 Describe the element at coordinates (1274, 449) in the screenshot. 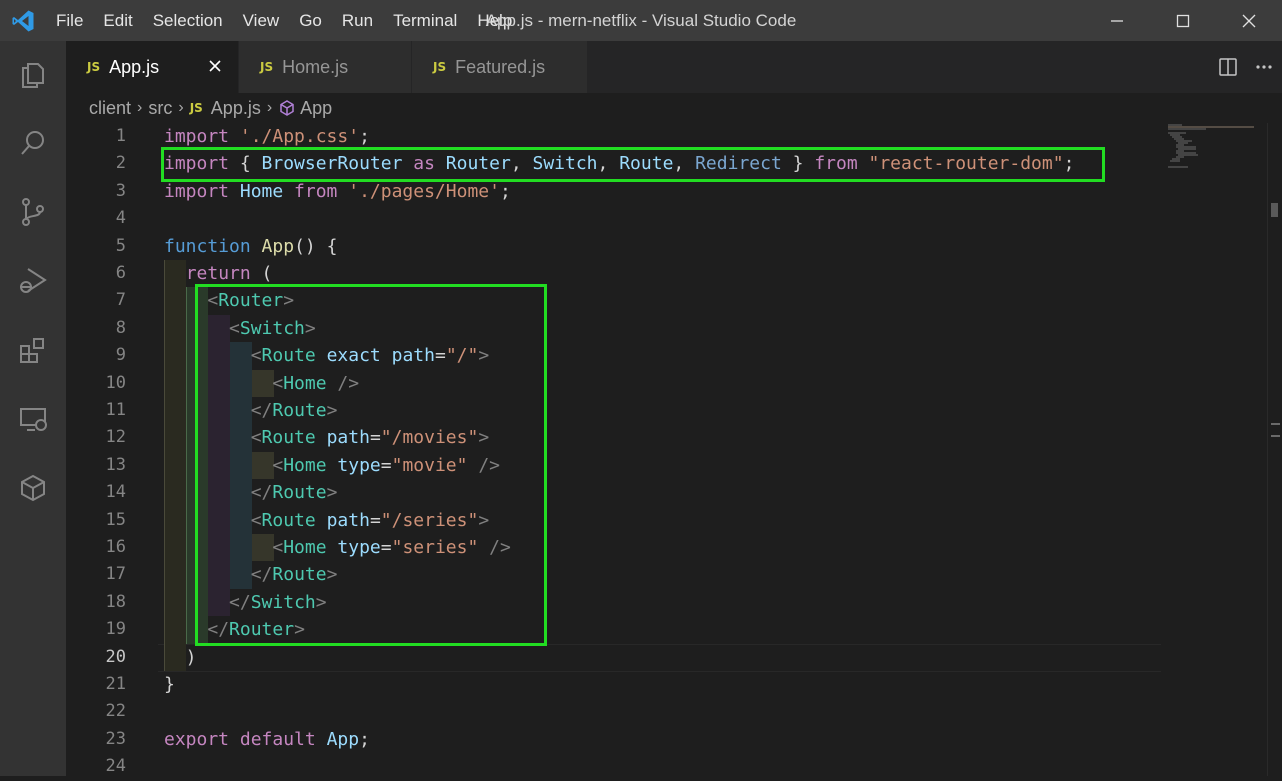

I see `vertical-scrollbar` at that location.